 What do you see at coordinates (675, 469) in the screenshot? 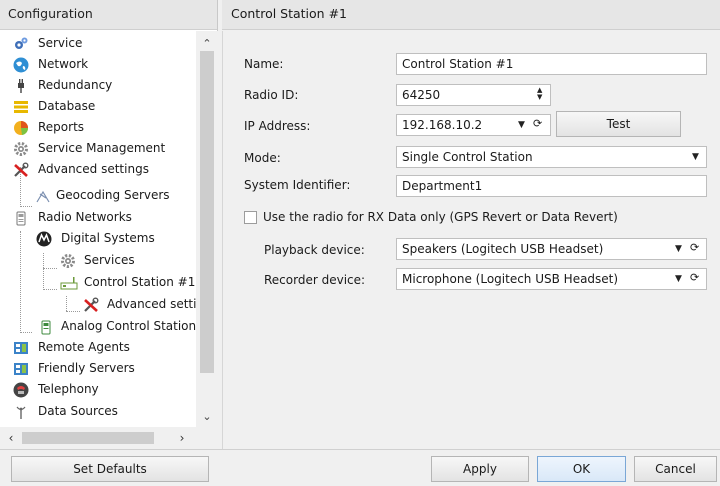
I see `cancel-button: Cancel` at bounding box center [675, 469].